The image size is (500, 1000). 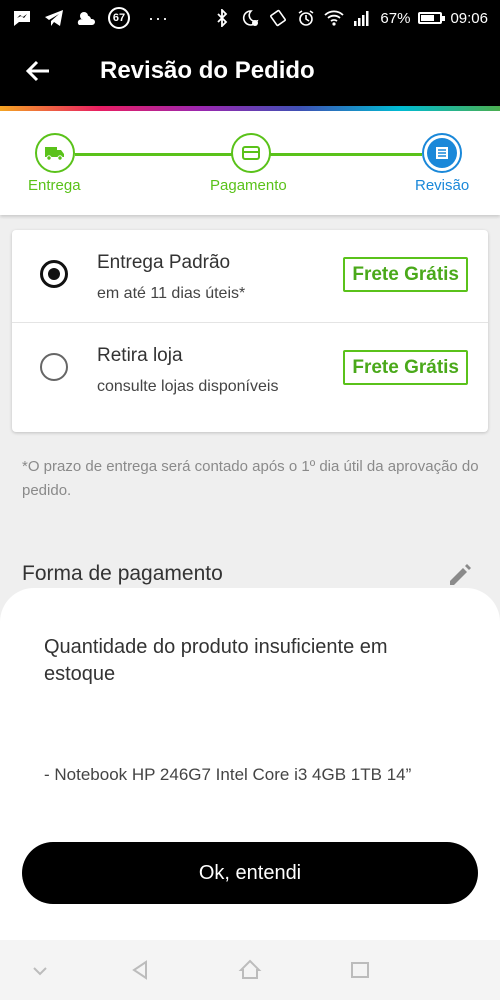 What do you see at coordinates (360, 970) in the screenshot?
I see `recents-icon` at bounding box center [360, 970].